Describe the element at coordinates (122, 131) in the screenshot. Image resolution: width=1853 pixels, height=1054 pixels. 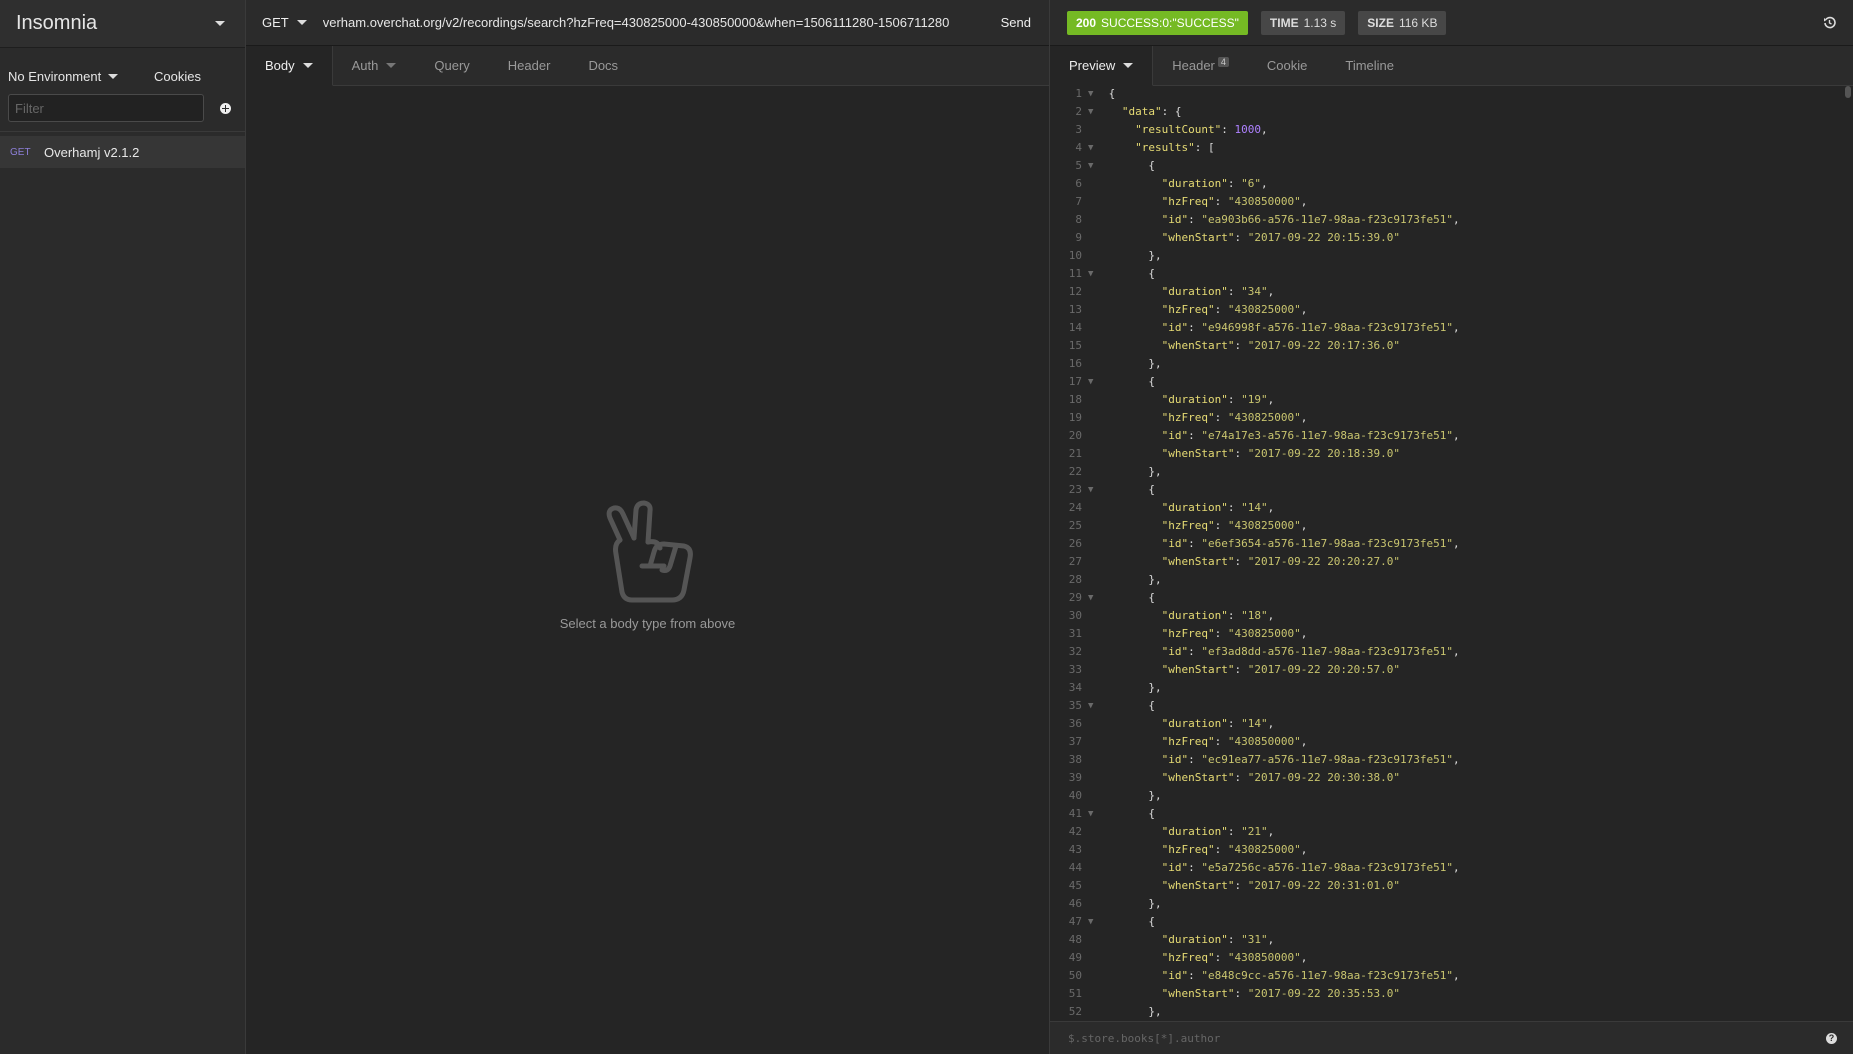
I see `divider` at that location.